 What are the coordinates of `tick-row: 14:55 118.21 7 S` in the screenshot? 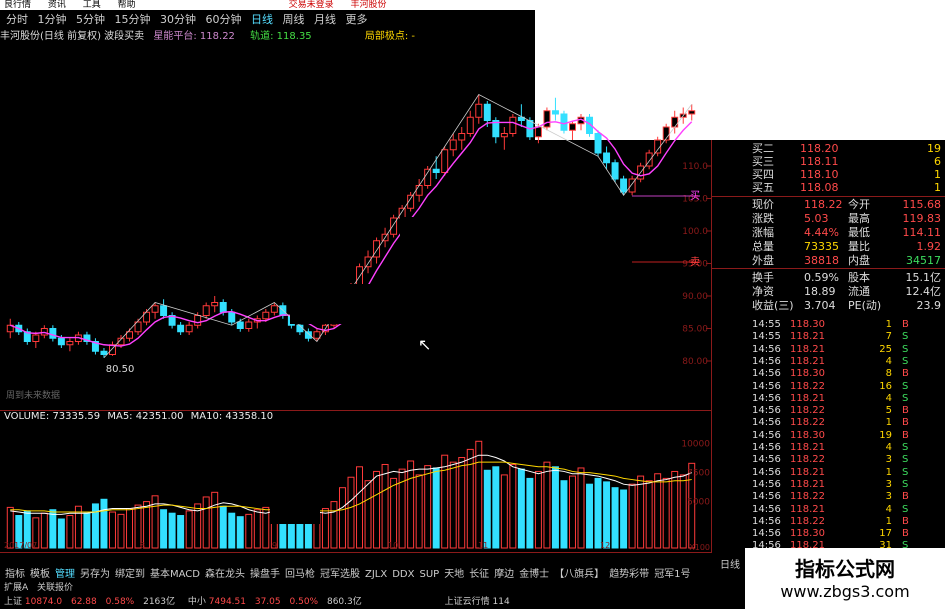 It's located at (848, 336).